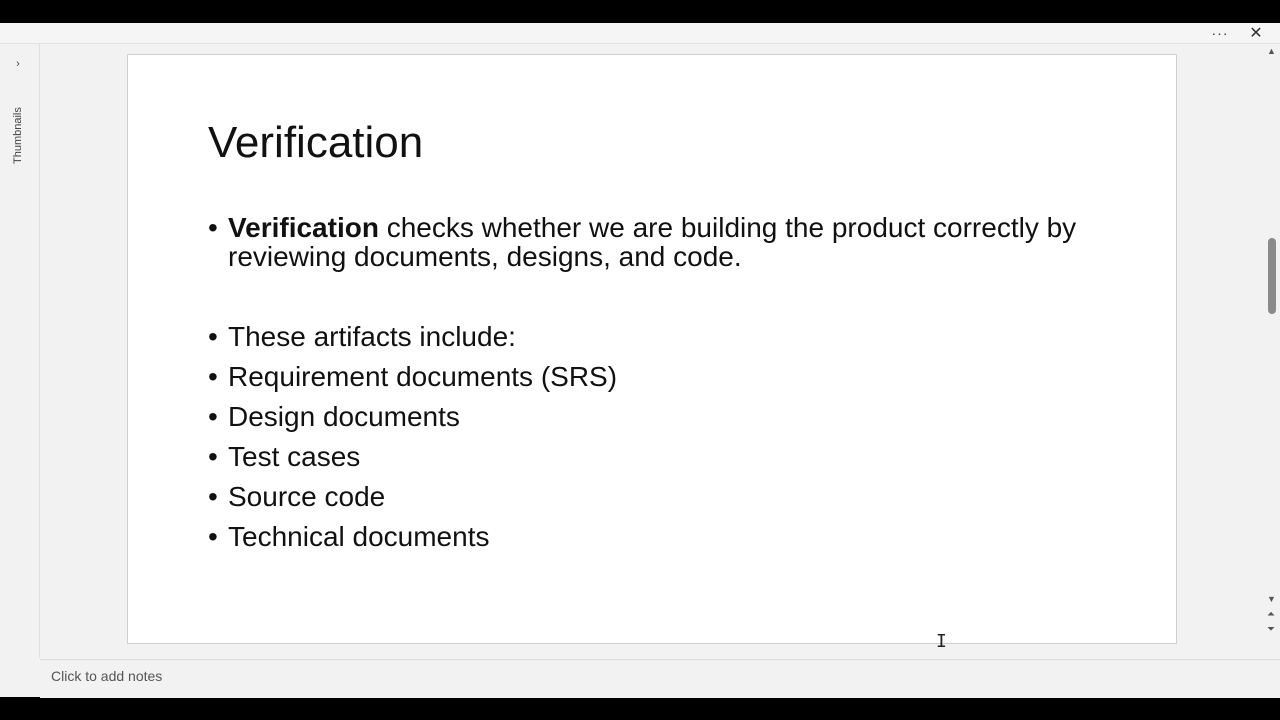 This screenshot has width=1280, height=720. I want to click on thumbnails-pane-collapsed: › Thumbnails, so click(20, 351).